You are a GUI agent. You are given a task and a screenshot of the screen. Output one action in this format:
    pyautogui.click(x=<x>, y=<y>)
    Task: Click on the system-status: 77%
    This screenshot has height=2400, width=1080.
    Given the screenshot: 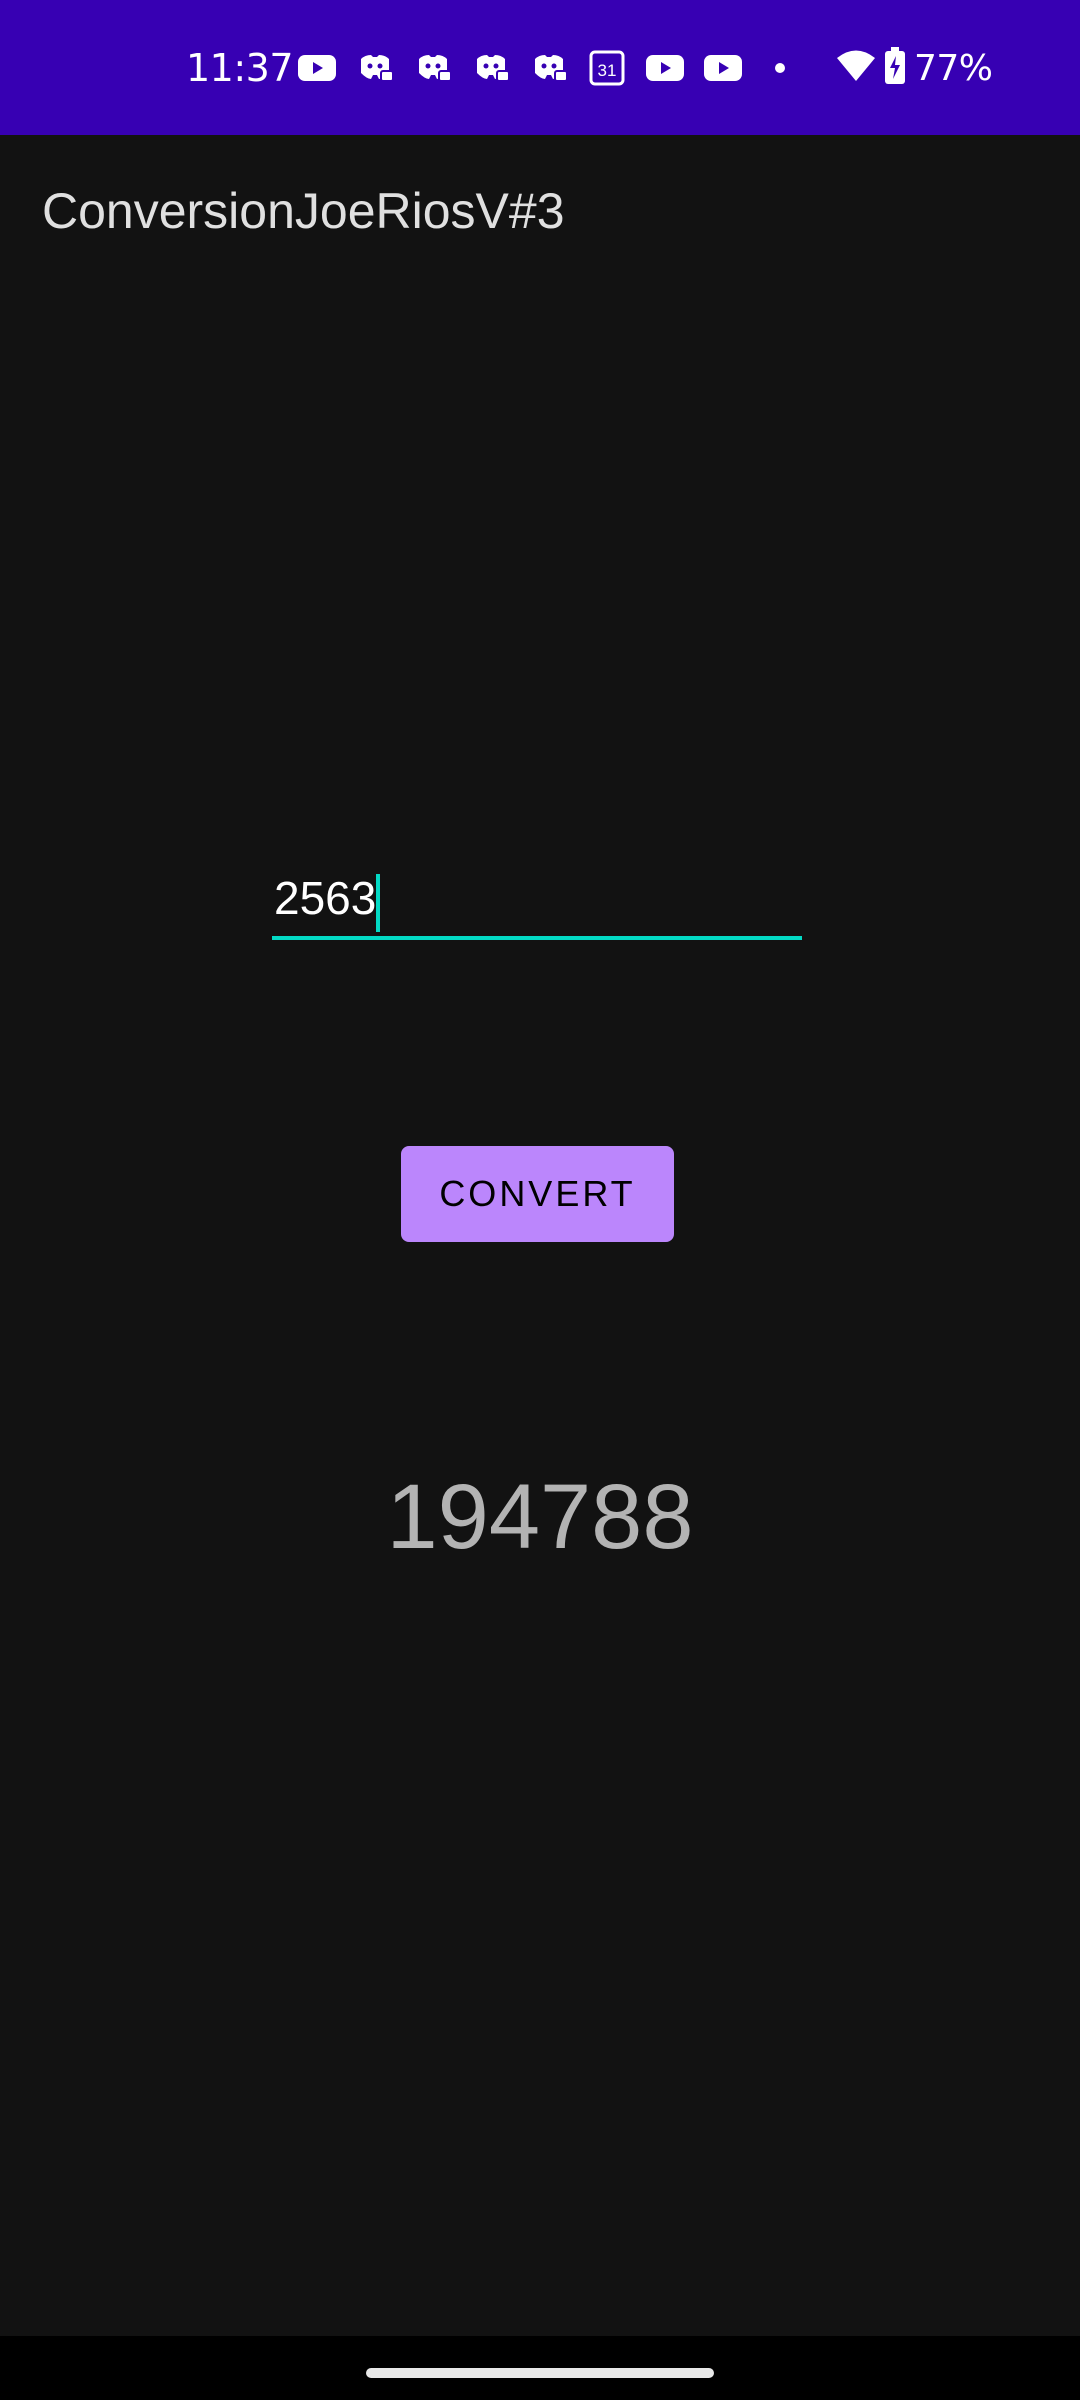 What is the action you would take?
    pyautogui.click(x=914, y=68)
    